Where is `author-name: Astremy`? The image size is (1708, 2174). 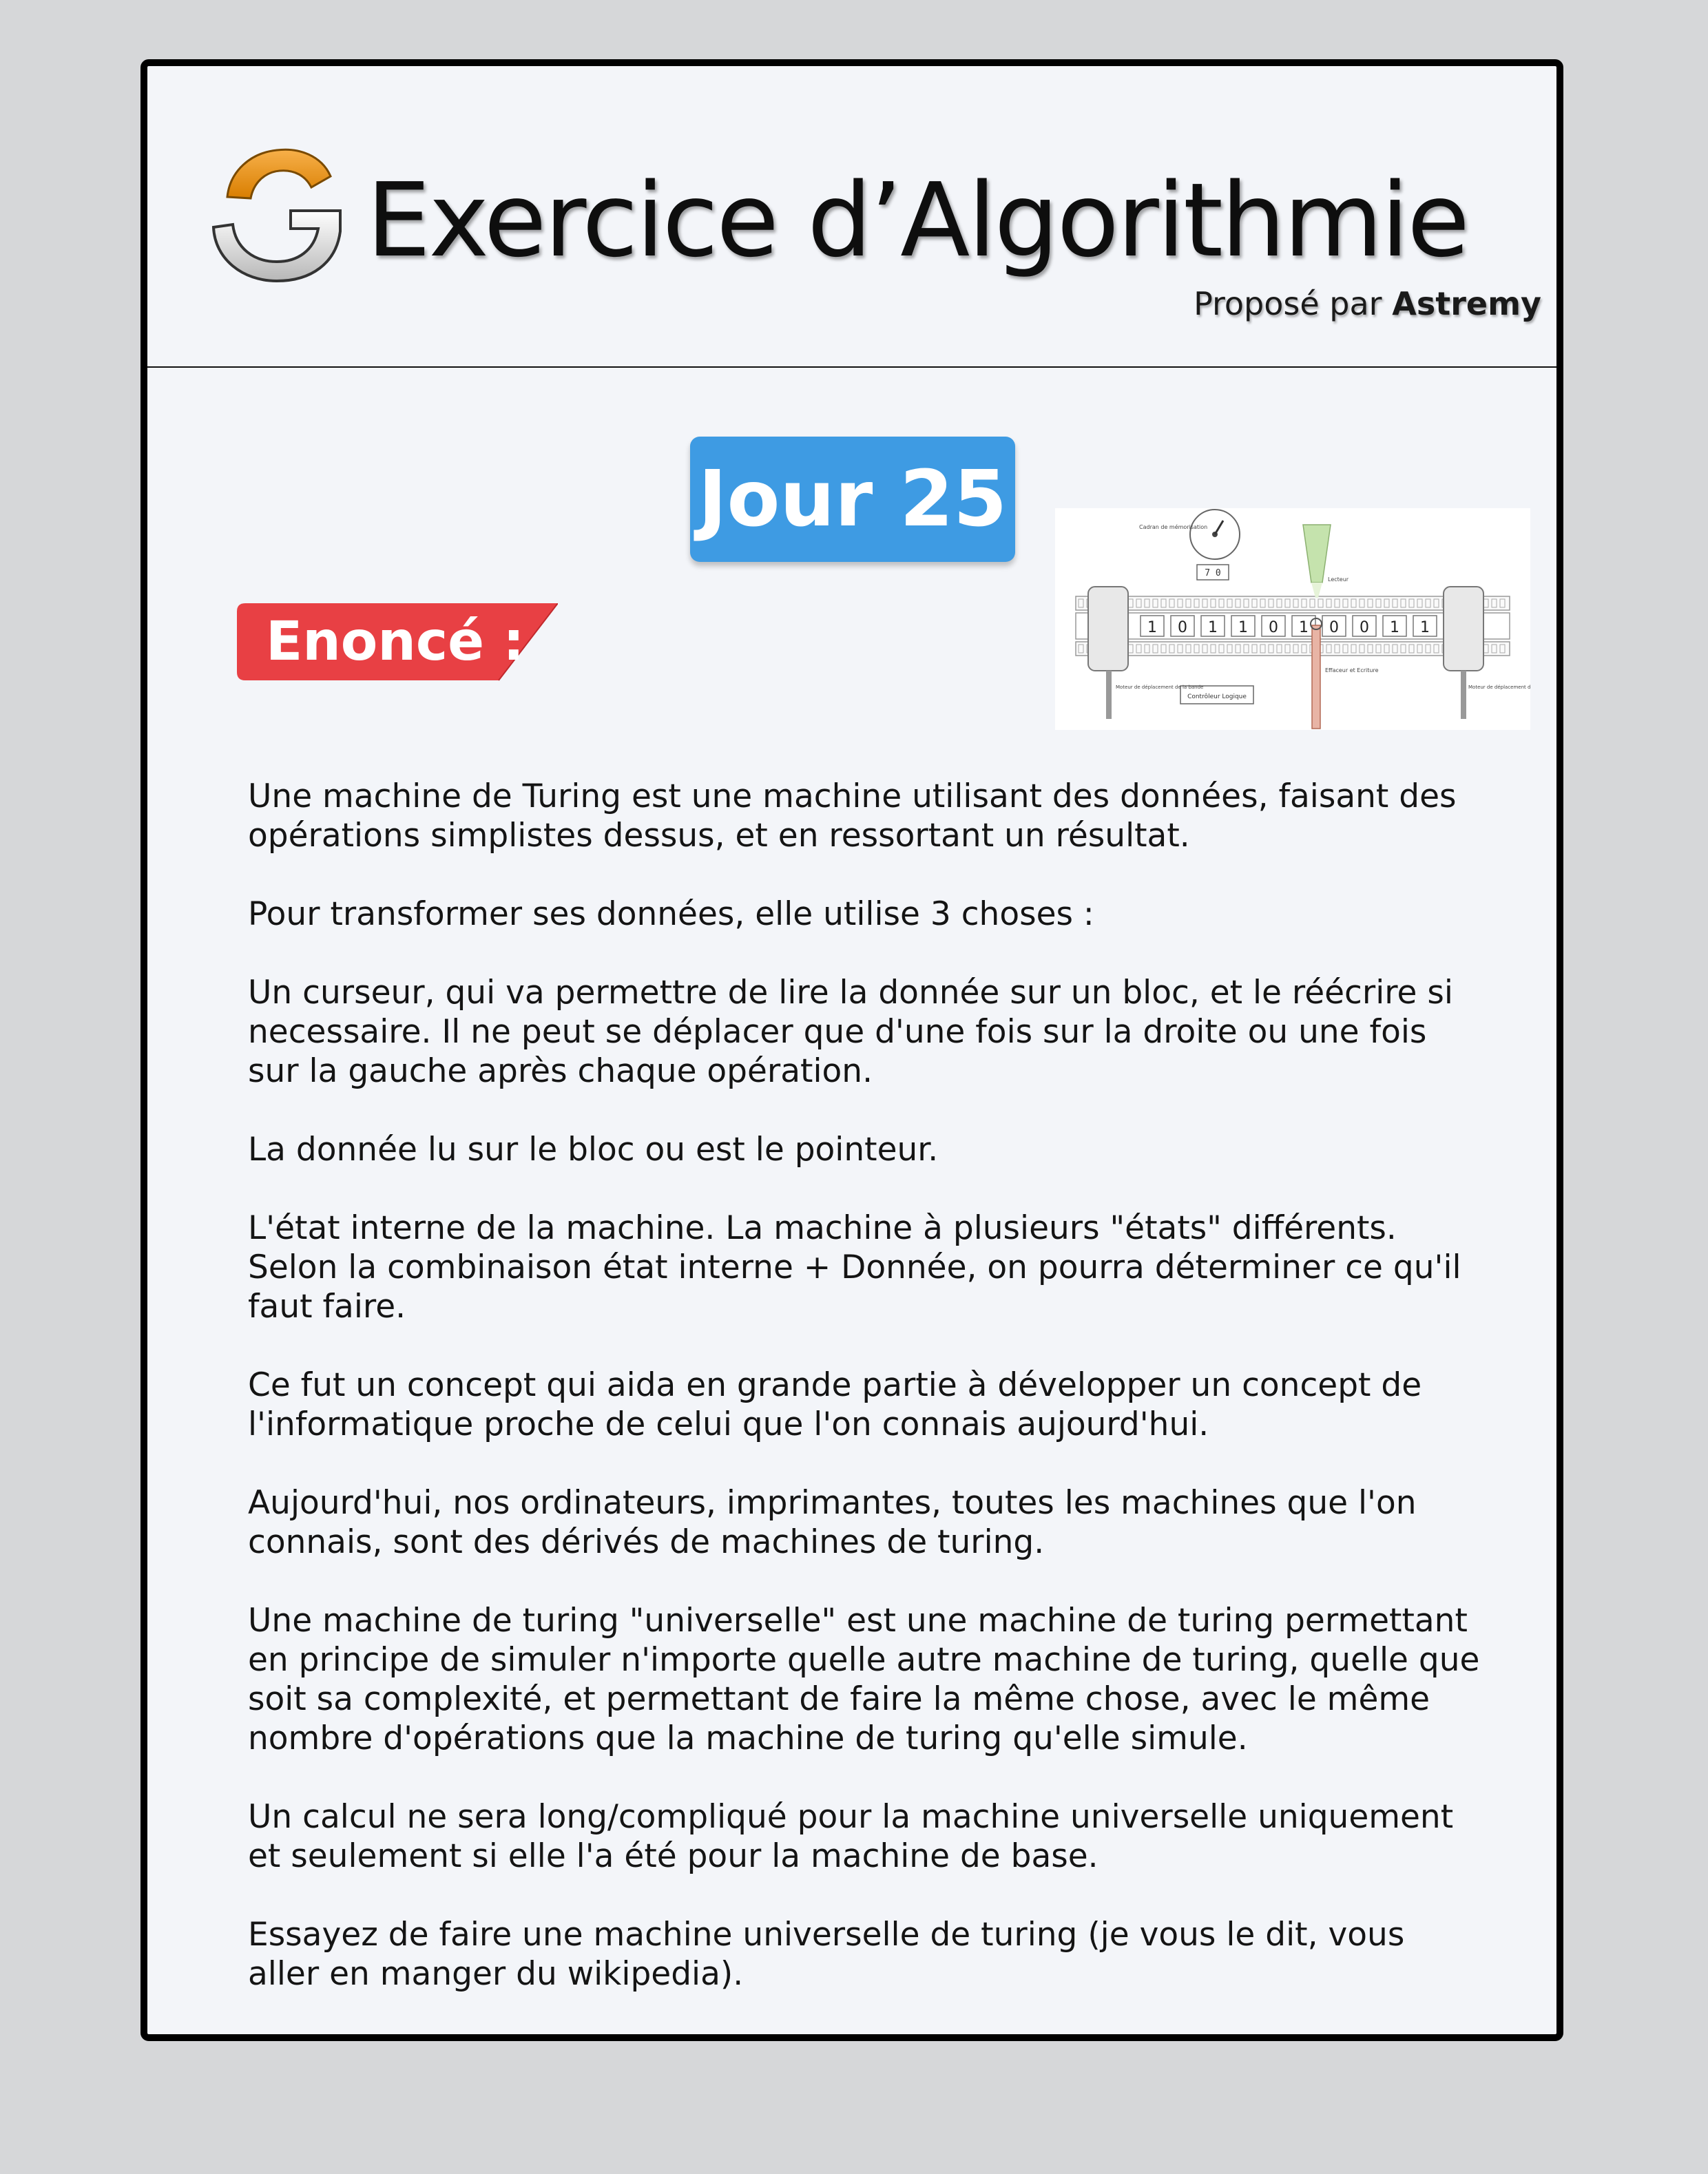 author-name: Astremy is located at coordinates (1466, 303).